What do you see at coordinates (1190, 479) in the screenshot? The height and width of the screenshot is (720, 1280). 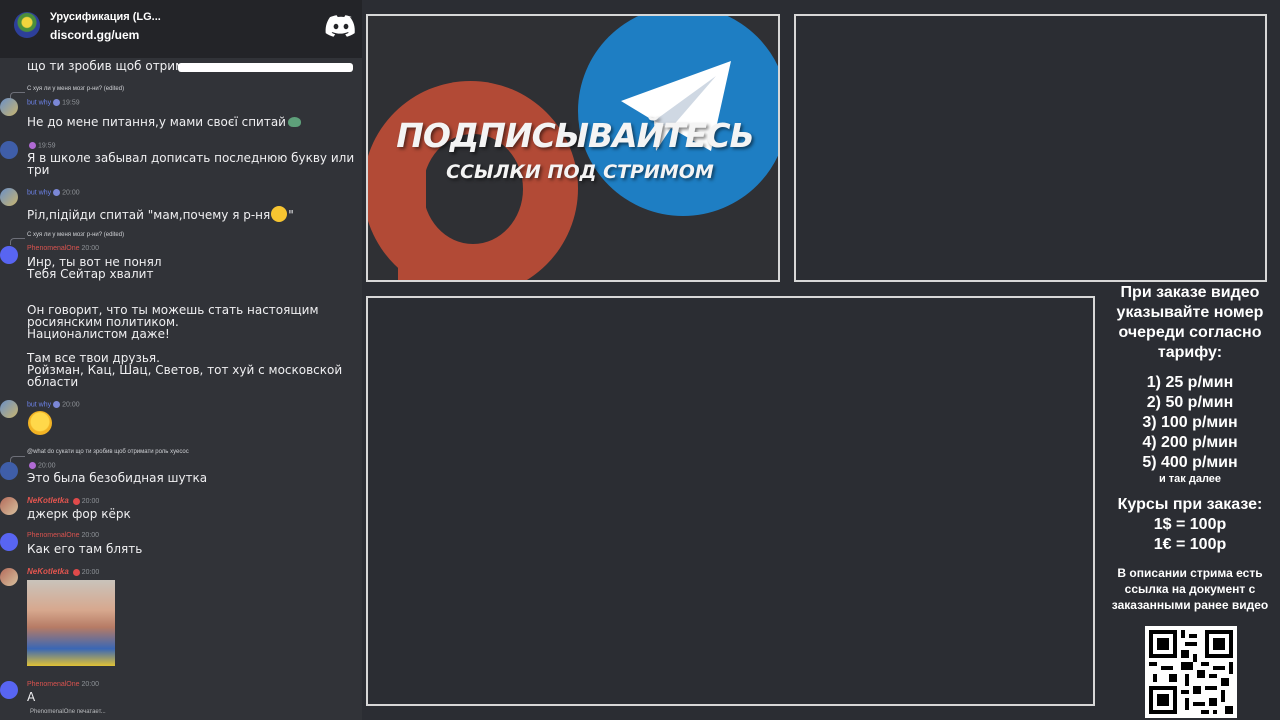 I see `tariff-etc: и так далее` at bounding box center [1190, 479].